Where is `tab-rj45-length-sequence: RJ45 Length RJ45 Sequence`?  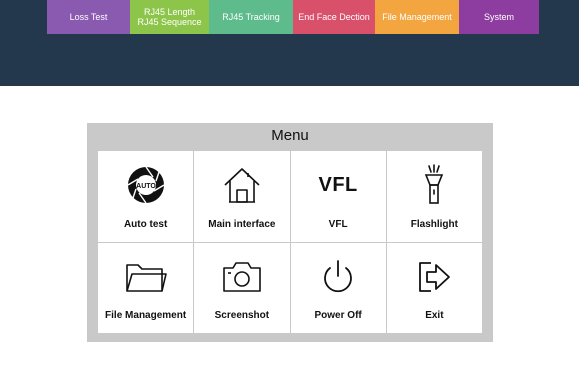
tab-rj45-length-sequence: RJ45 Length RJ45 Sequence is located at coordinates (169, 17).